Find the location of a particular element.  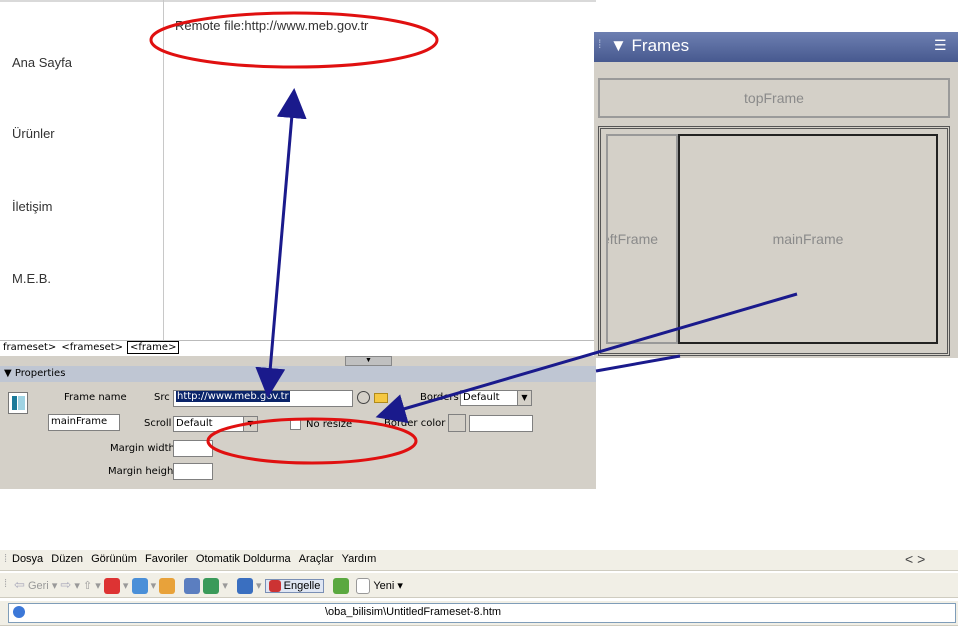

red-ellipse-properties is located at coordinates (312, 441).